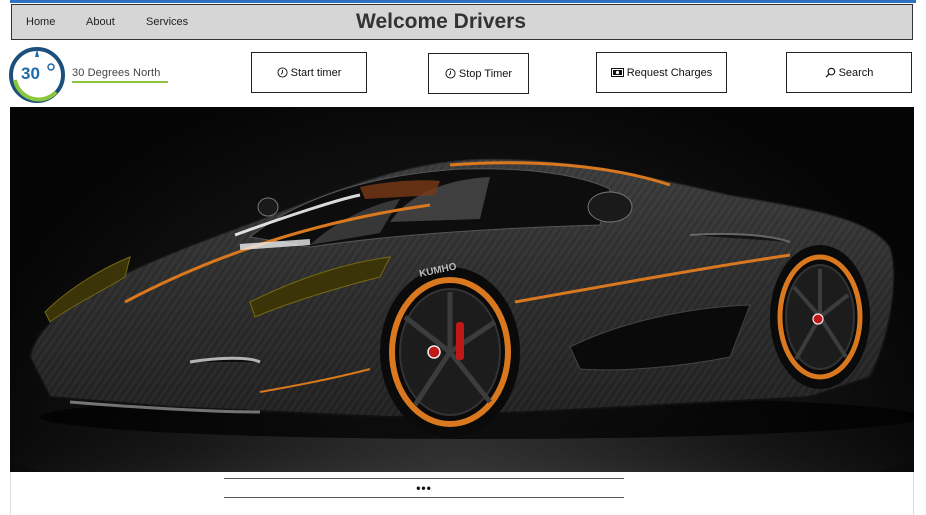 This screenshot has height=515, width=926. I want to click on start-timer-button: Start timer, so click(309, 72).